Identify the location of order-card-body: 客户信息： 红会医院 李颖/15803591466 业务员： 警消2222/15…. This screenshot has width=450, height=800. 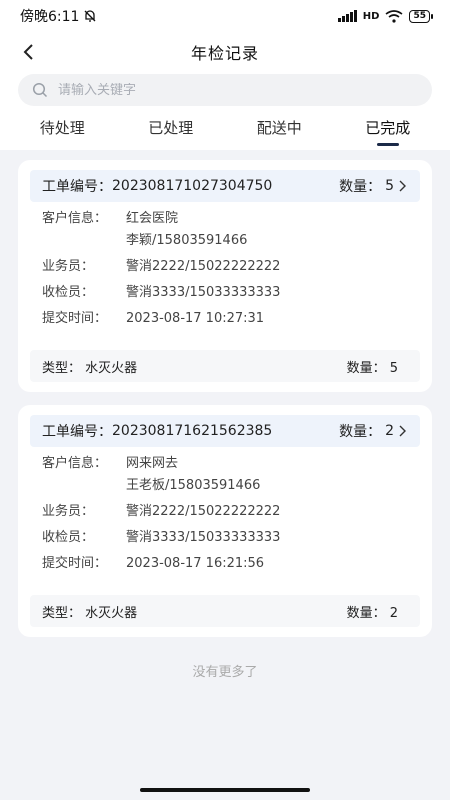
(225, 271).